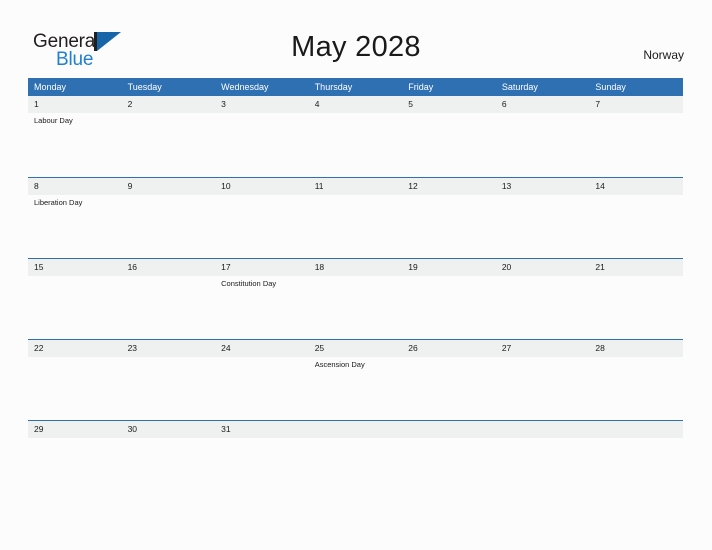 This screenshot has width=712, height=550. I want to click on weekday-header-monday: Monday, so click(50, 87).